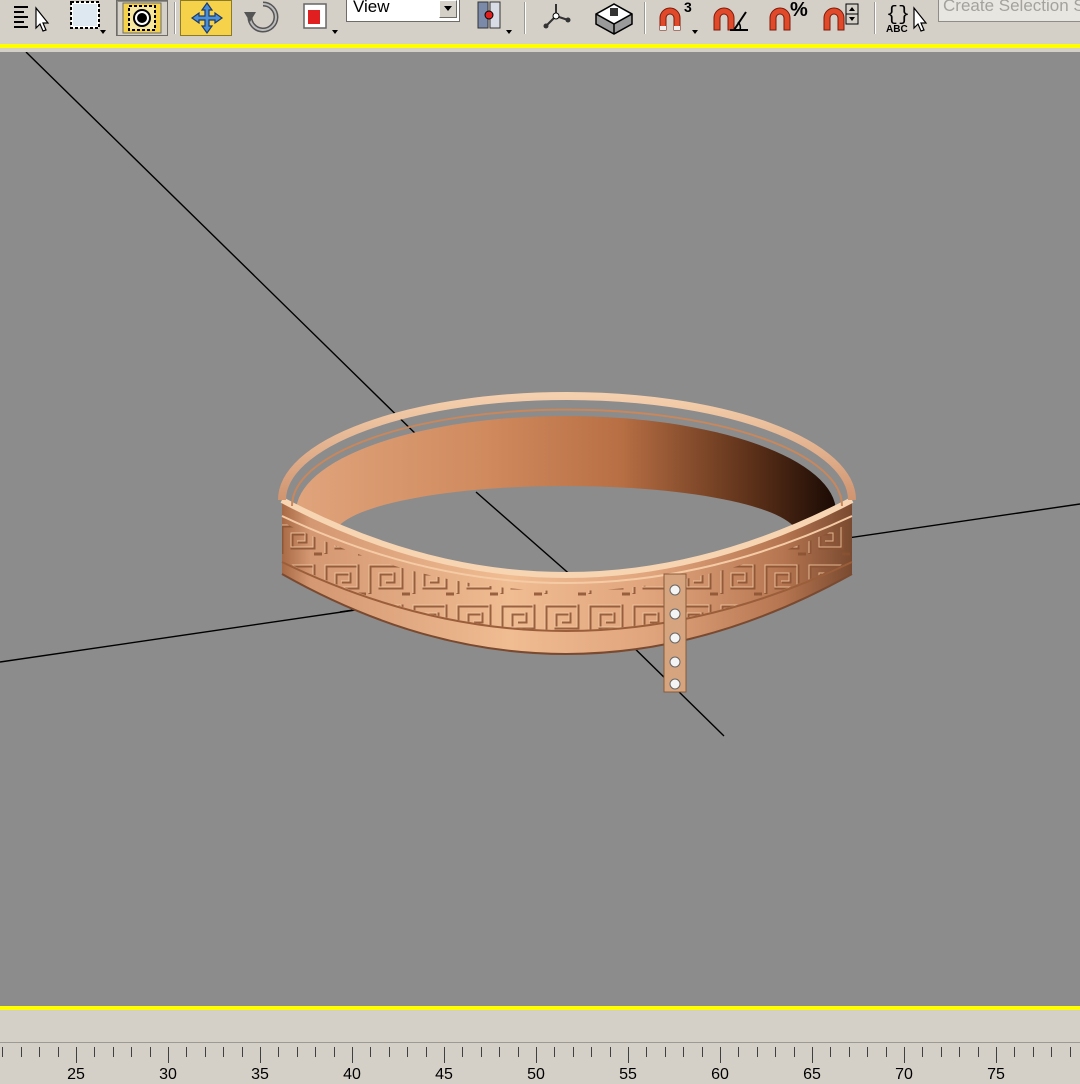  Describe the element at coordinates (628, 1074) in the screenshot. I see `timeline-frame-label: 55` at that location.